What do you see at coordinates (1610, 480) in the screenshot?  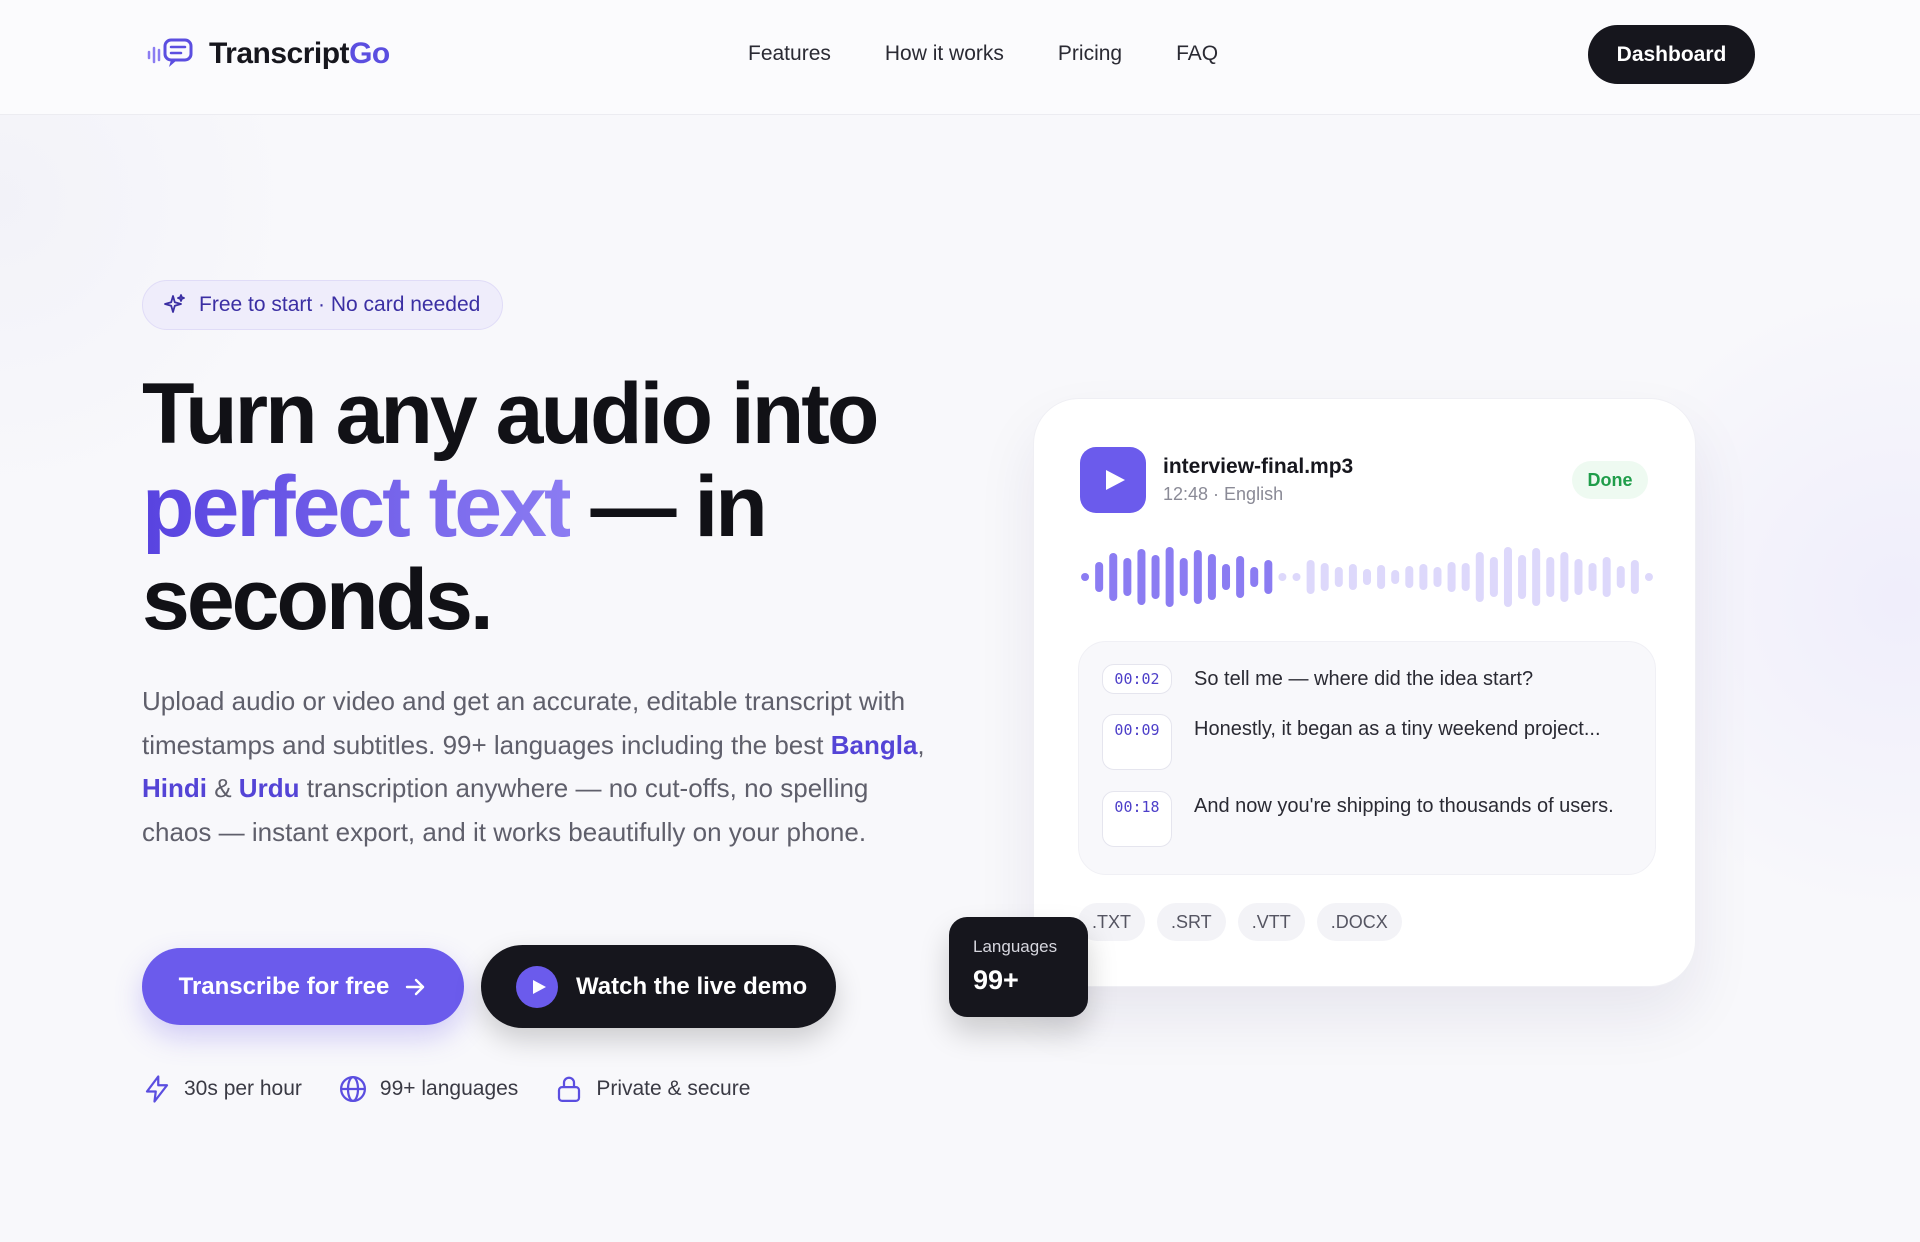 I see `status-badge: Done` at bounding box center [1610, 480].